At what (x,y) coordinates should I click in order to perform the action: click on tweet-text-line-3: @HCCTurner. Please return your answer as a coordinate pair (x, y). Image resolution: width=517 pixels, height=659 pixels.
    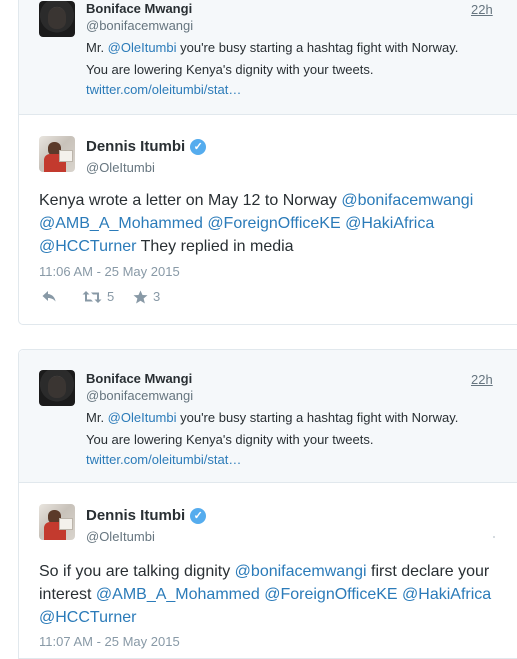
    Looking at the image, I should click on (87, 618).